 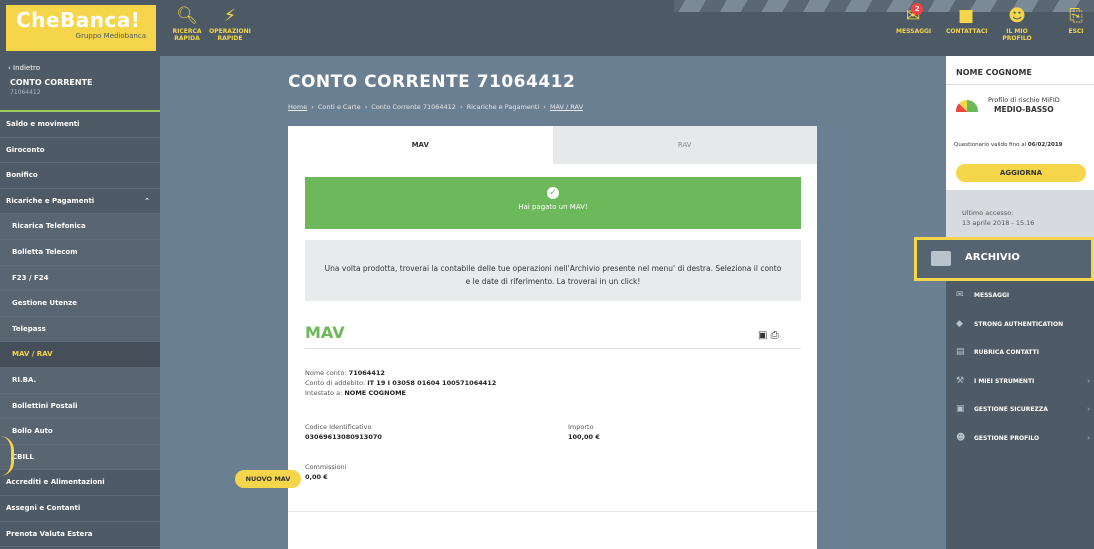 I want to click on sidebar-item: F23 / F24, so click(x=80, y=278).